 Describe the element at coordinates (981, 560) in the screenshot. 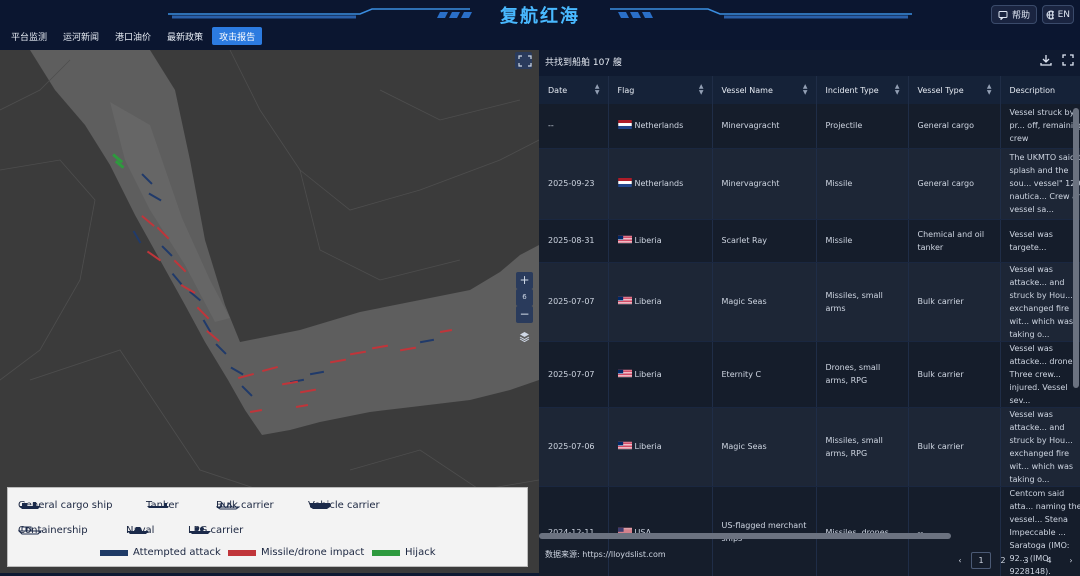

I see `page-button-1: 1` at that location.